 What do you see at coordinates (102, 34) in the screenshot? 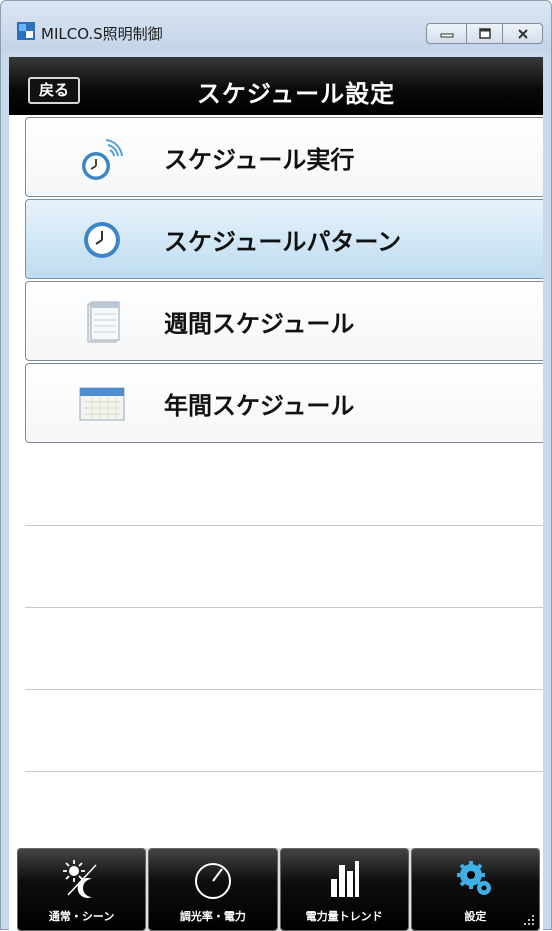
I see `window-title: MILCO.S照明制御` at bounding box center [102, 34].